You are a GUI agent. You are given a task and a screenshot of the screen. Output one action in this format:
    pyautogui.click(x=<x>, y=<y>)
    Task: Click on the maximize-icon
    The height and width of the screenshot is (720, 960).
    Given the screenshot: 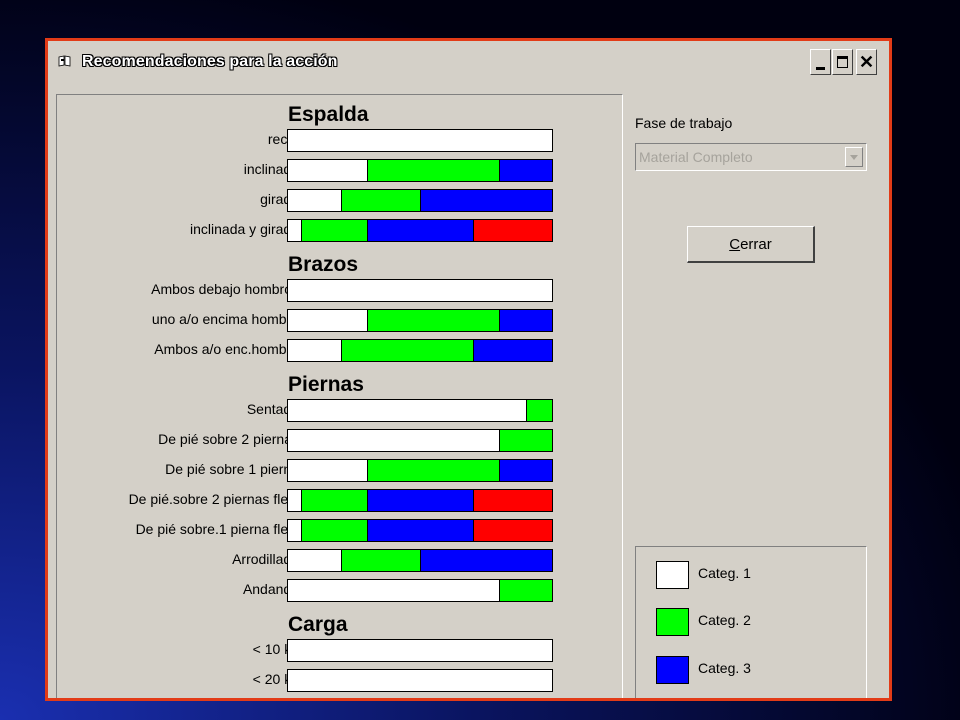 What is the action you would take?
    pyautogui.click(x=842, y=62)
    